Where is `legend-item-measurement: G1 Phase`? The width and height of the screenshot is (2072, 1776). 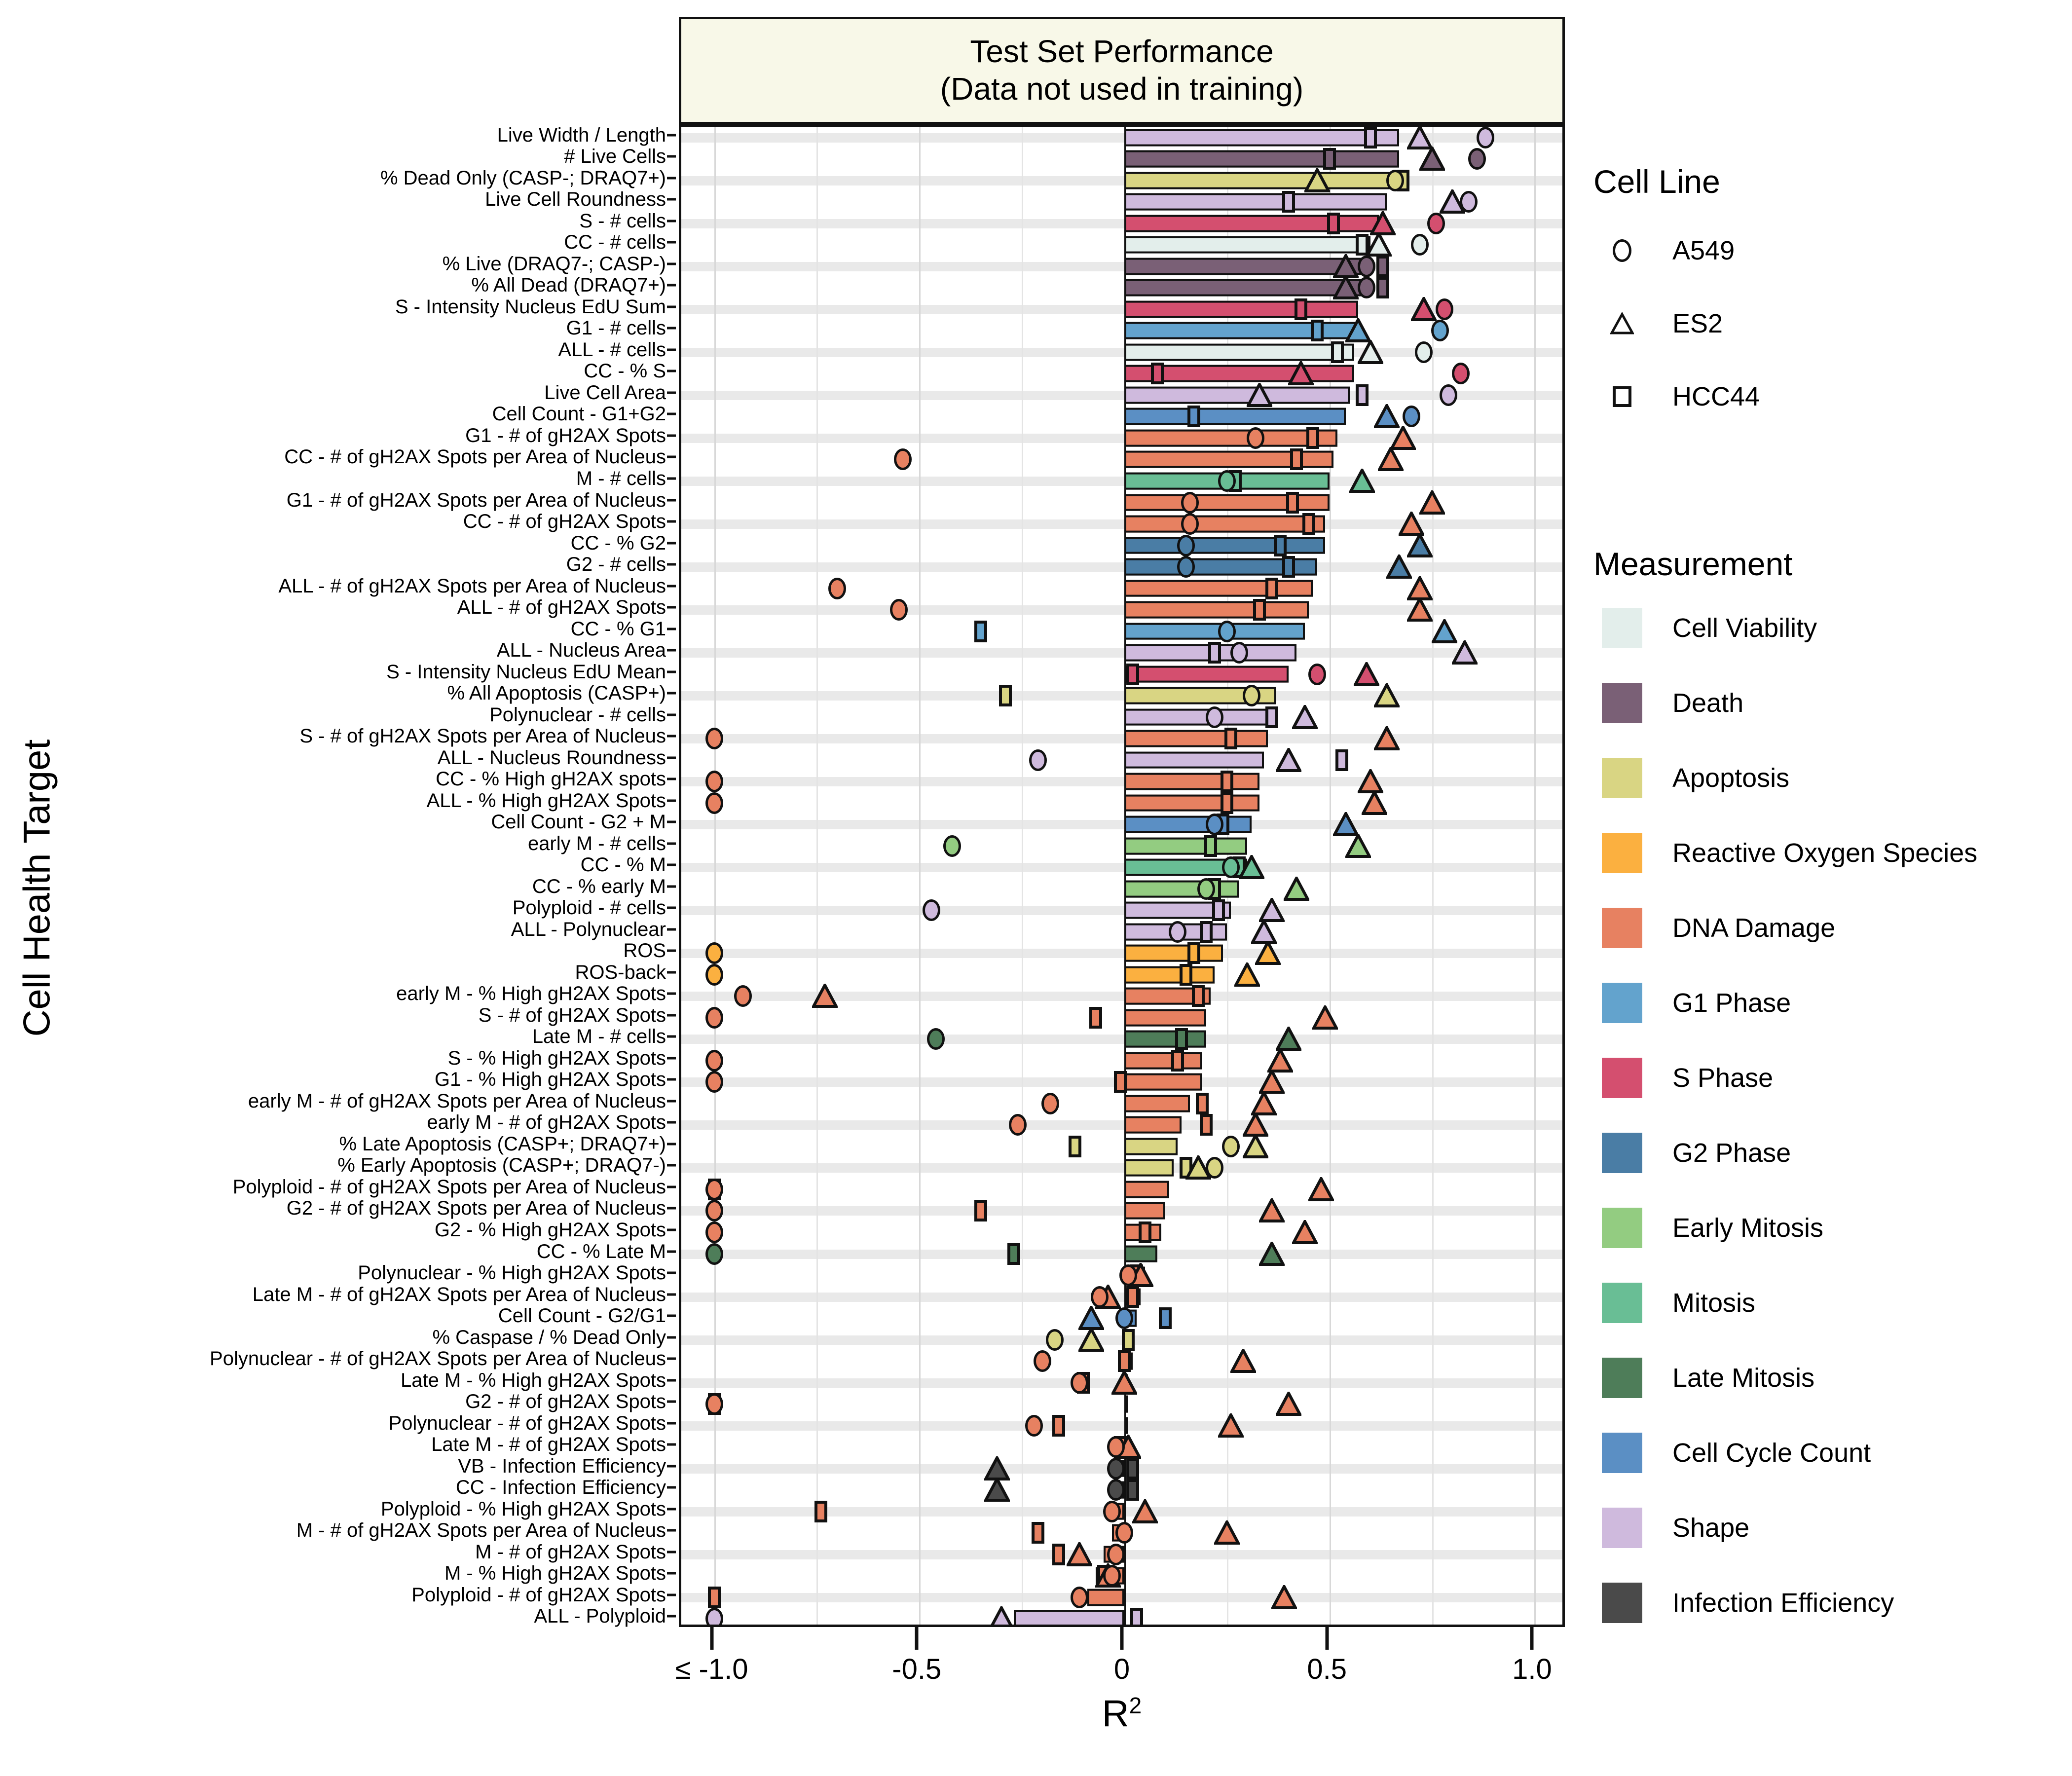 legend-item-measurement: G1 Phase is located at coordinates (1695, 1003).